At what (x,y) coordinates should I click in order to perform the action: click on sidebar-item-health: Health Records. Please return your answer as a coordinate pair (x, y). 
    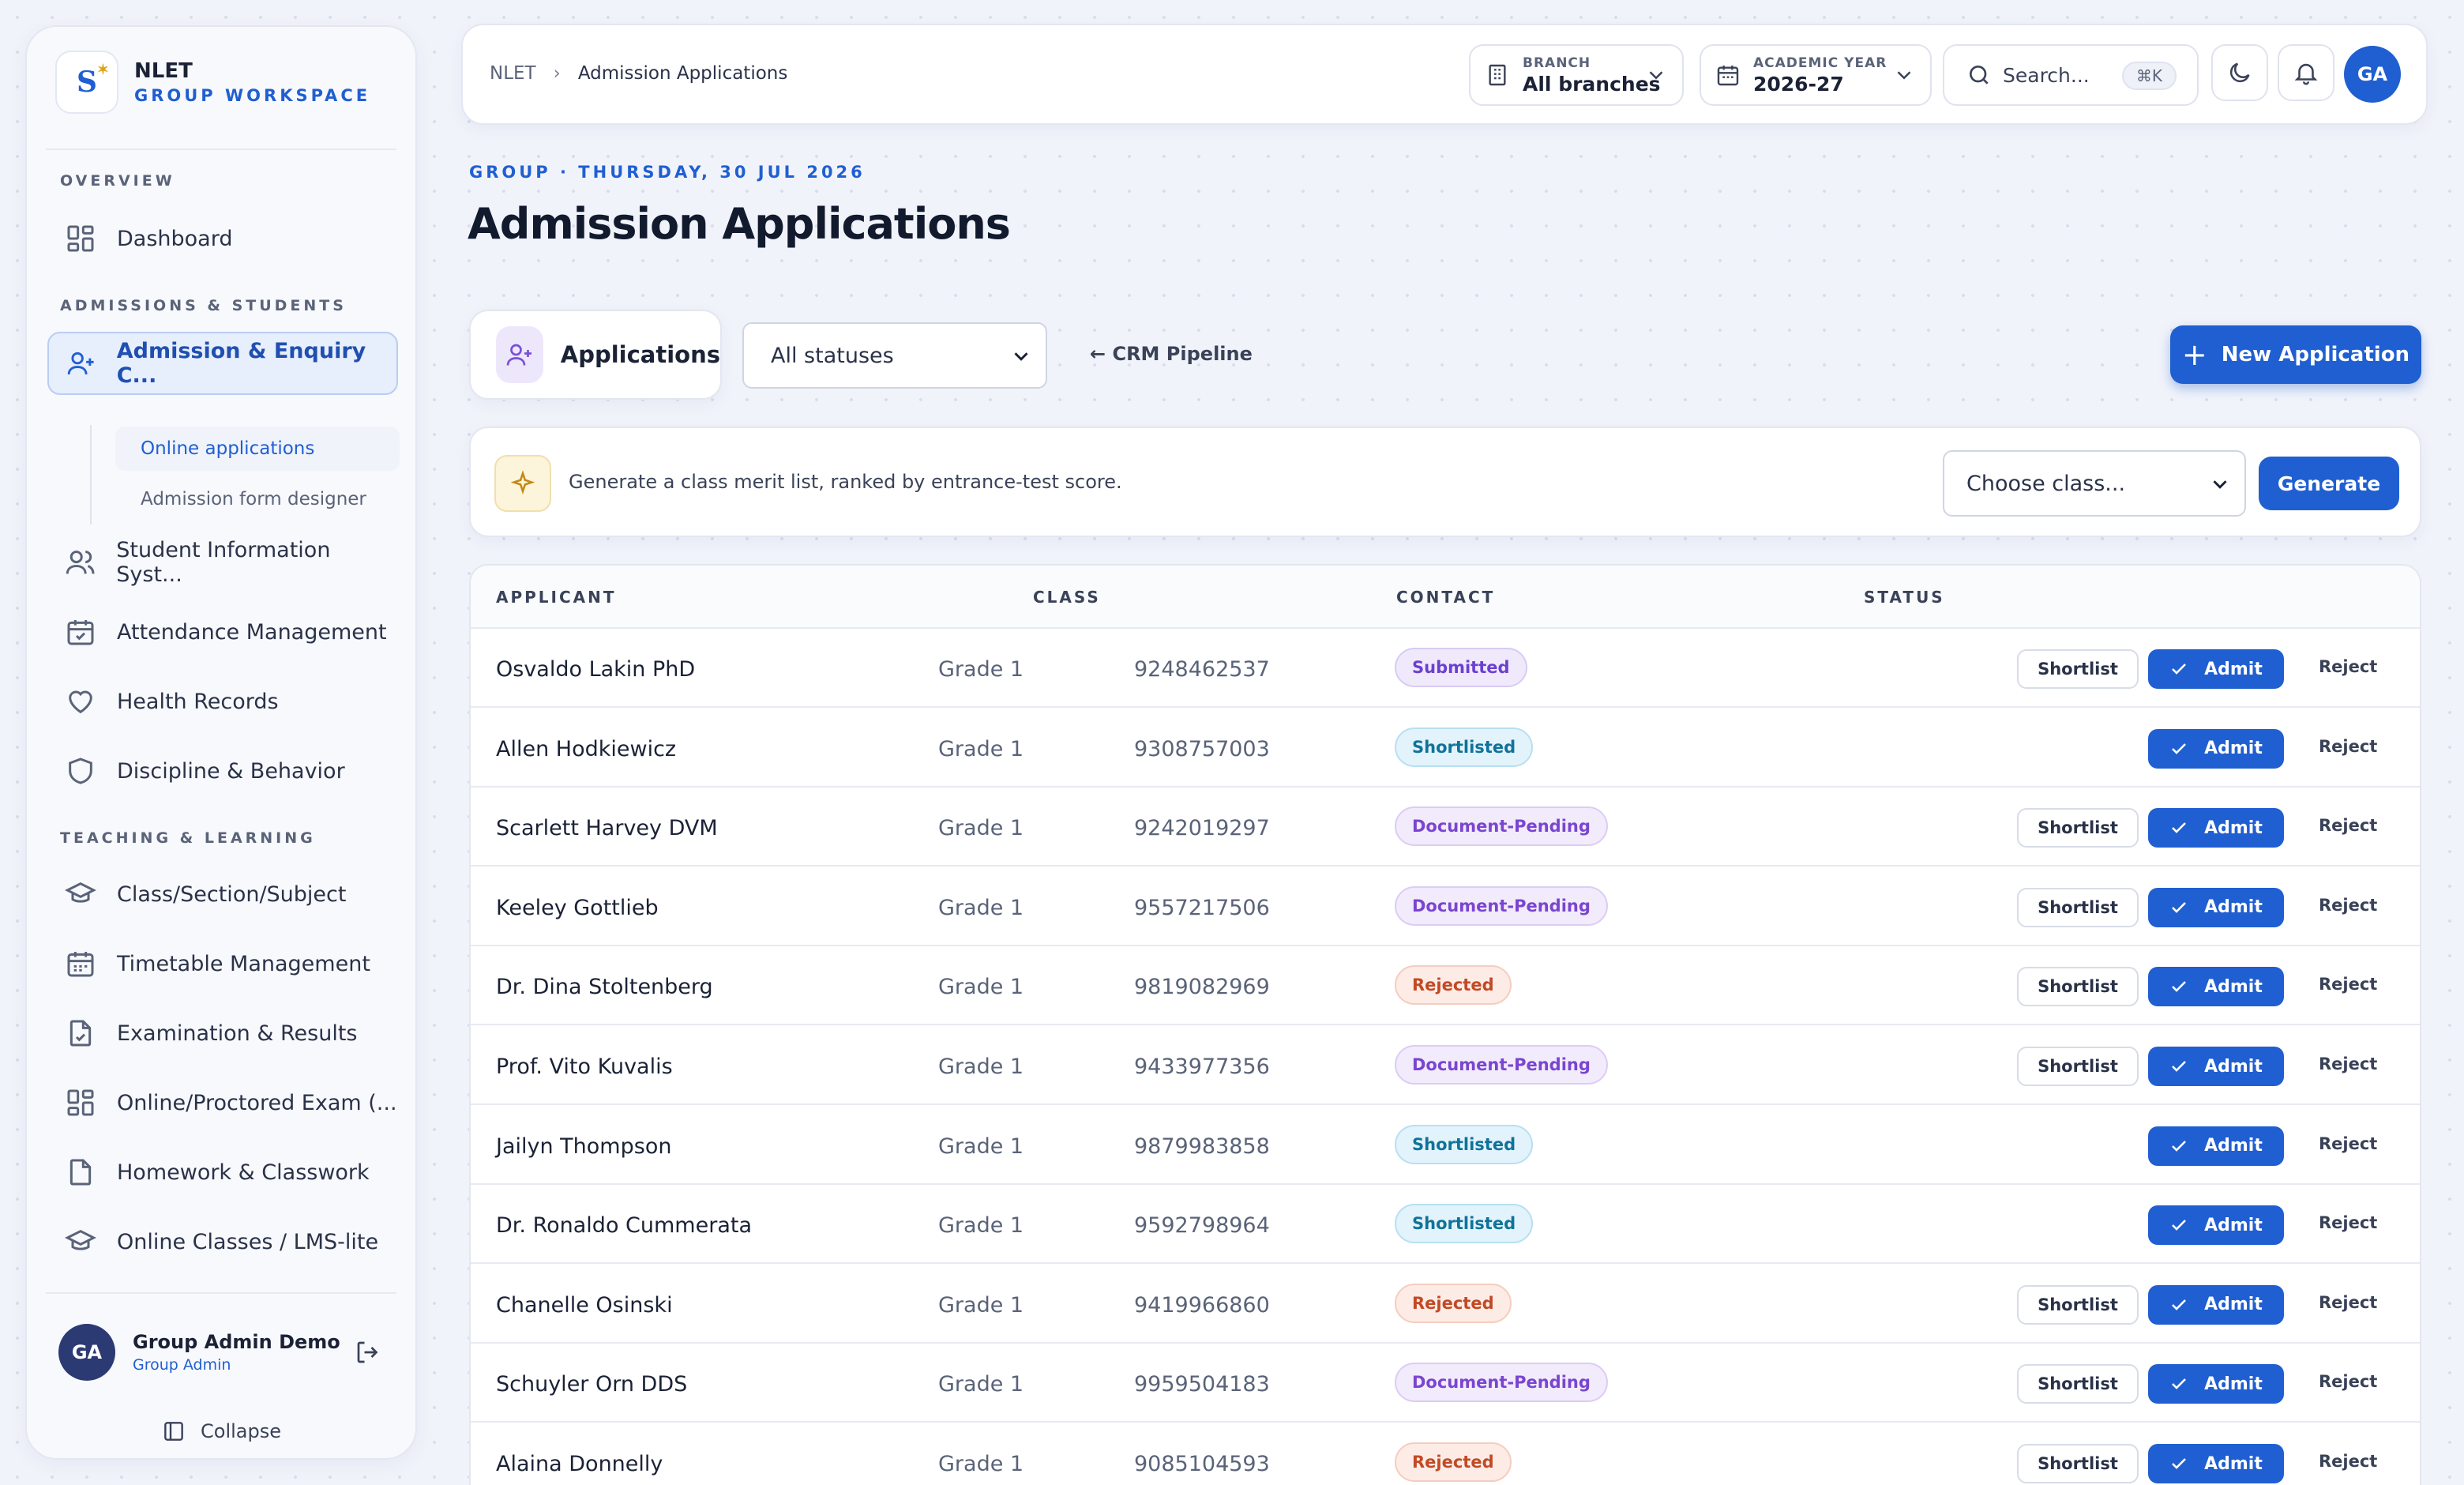
    Looking at the image, I should click on (222, 701).